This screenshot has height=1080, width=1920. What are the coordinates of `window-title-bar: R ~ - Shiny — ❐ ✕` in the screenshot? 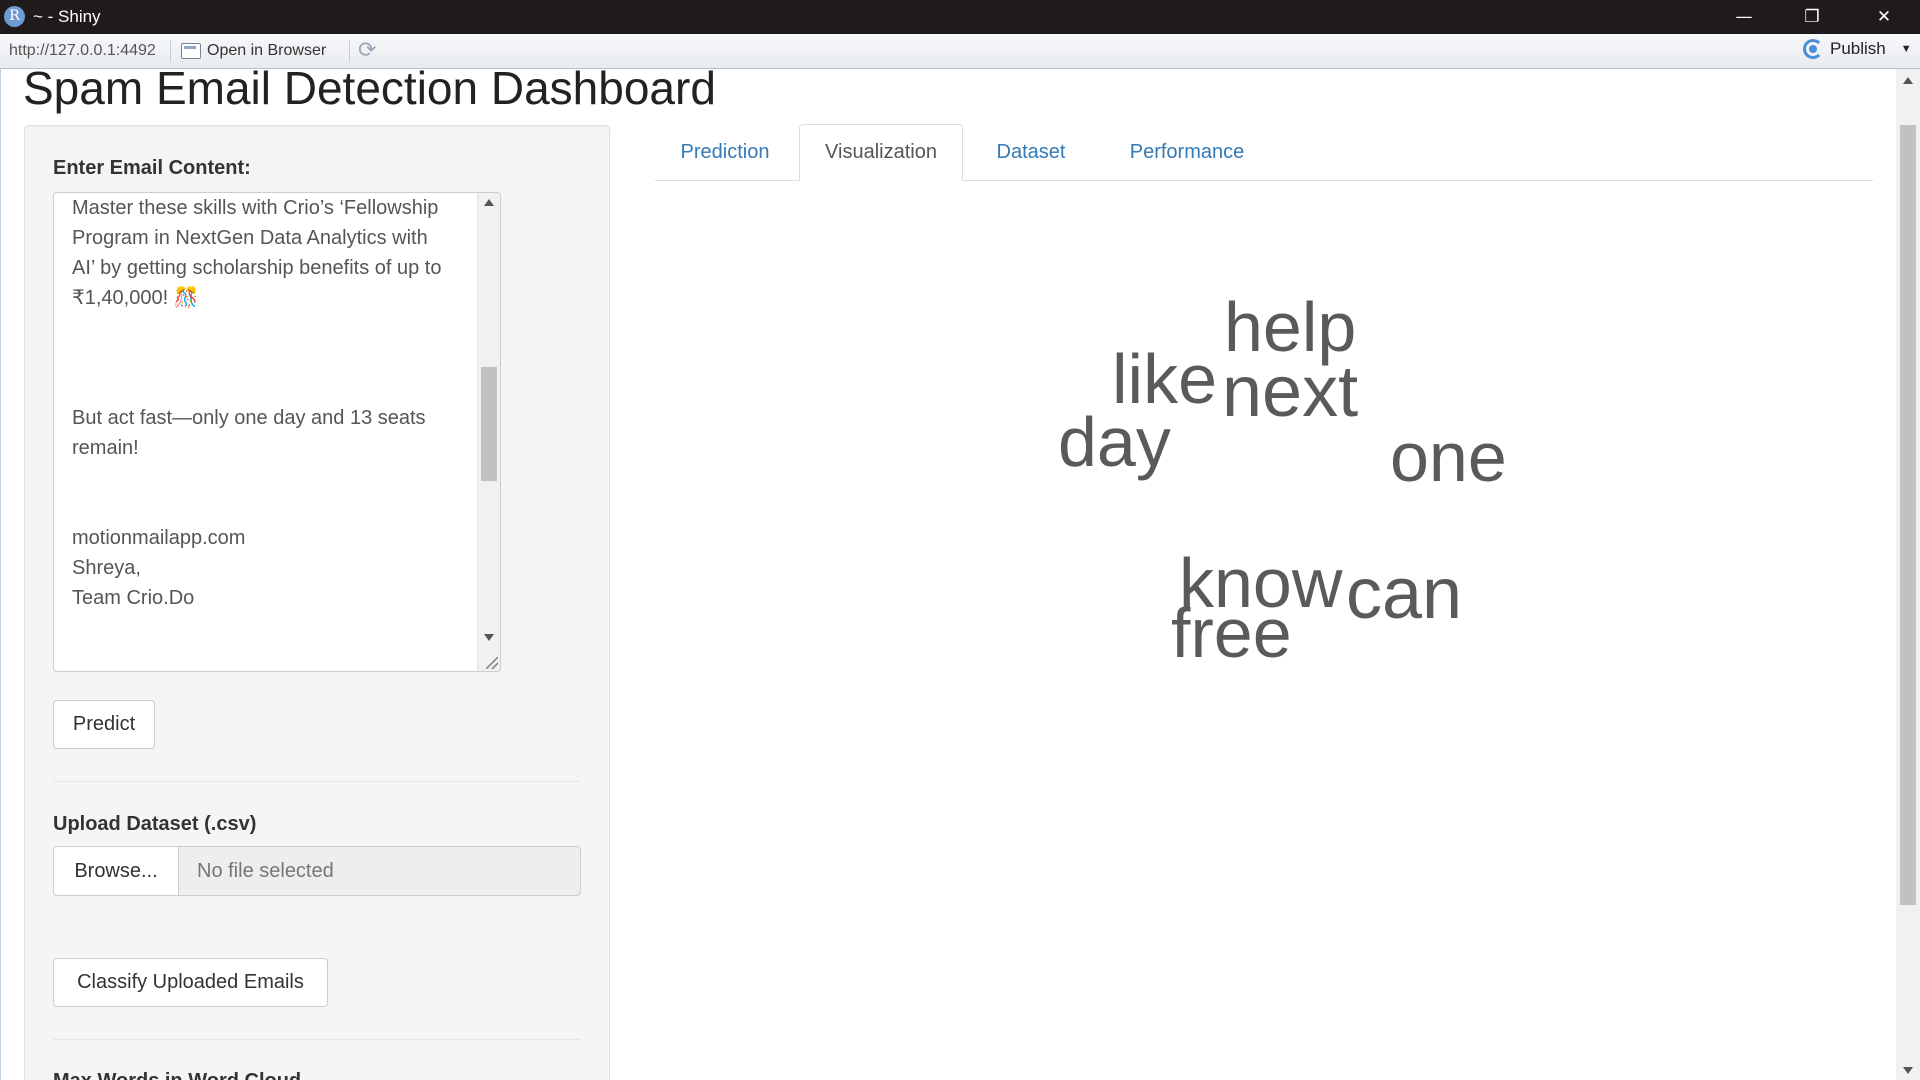 It's located at (960, 17).